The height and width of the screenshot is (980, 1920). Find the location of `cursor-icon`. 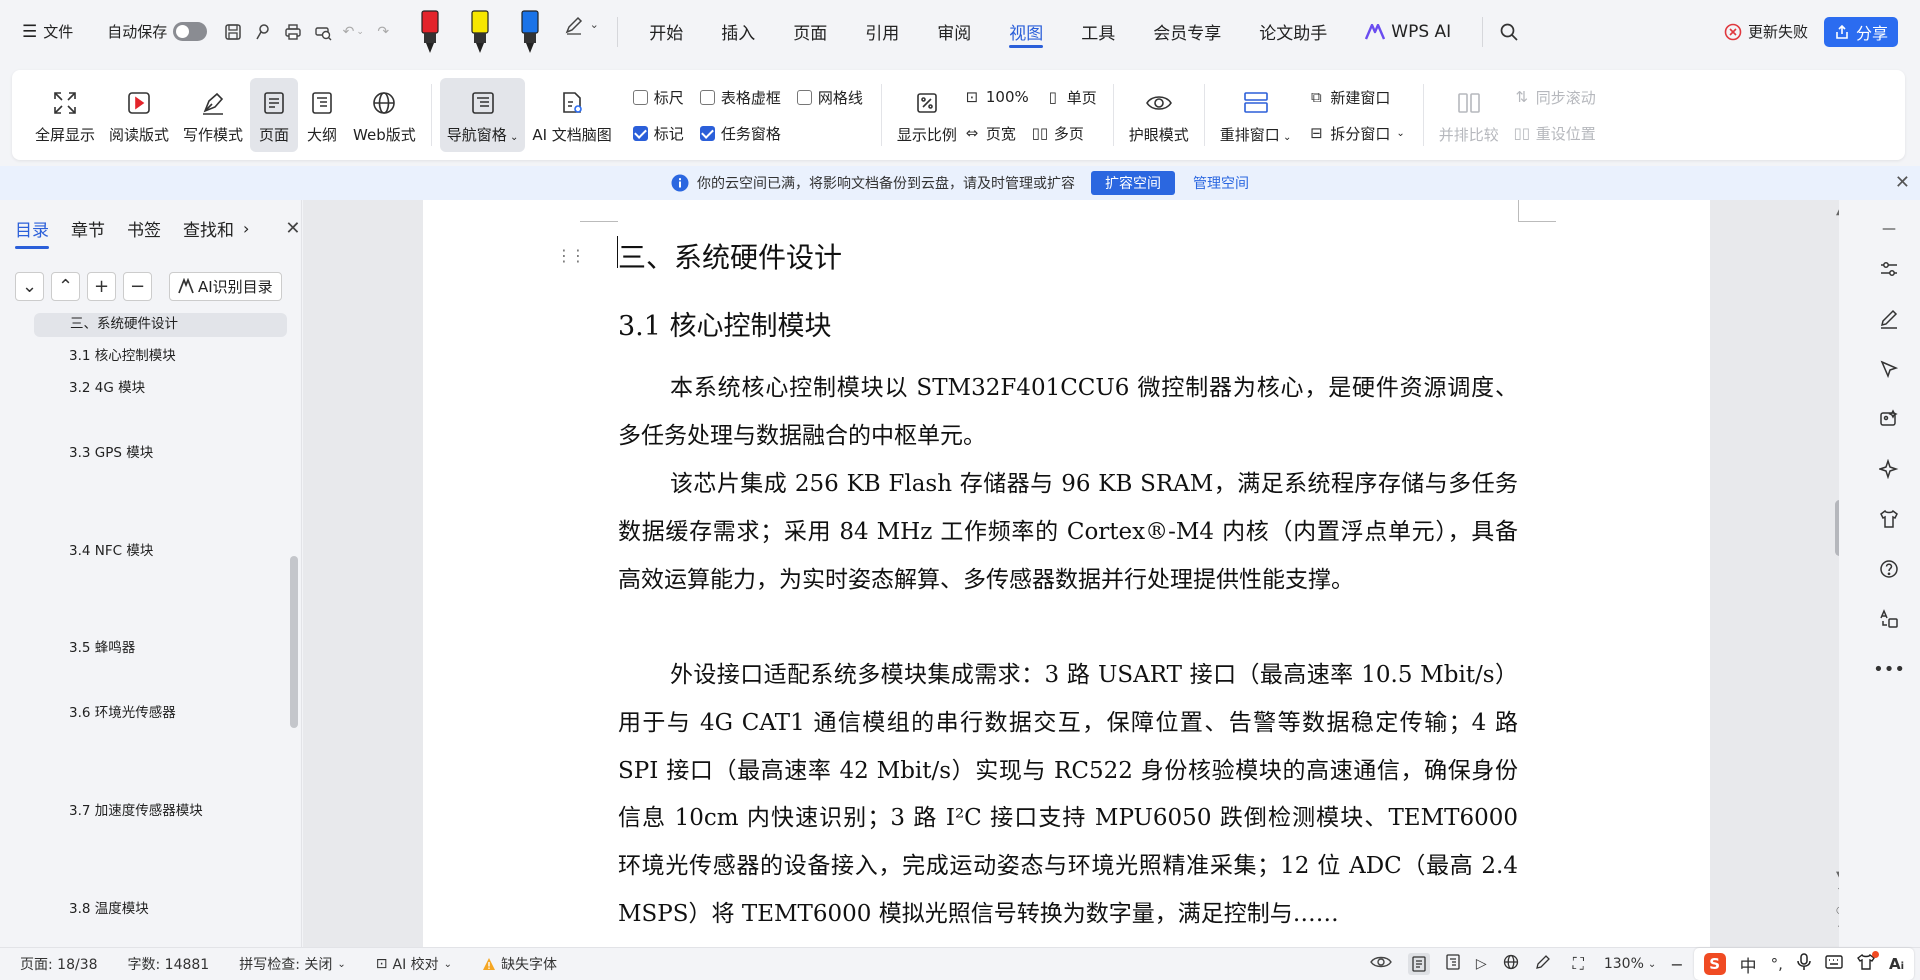

cursor-icon is located at coordinates (1889, 369).